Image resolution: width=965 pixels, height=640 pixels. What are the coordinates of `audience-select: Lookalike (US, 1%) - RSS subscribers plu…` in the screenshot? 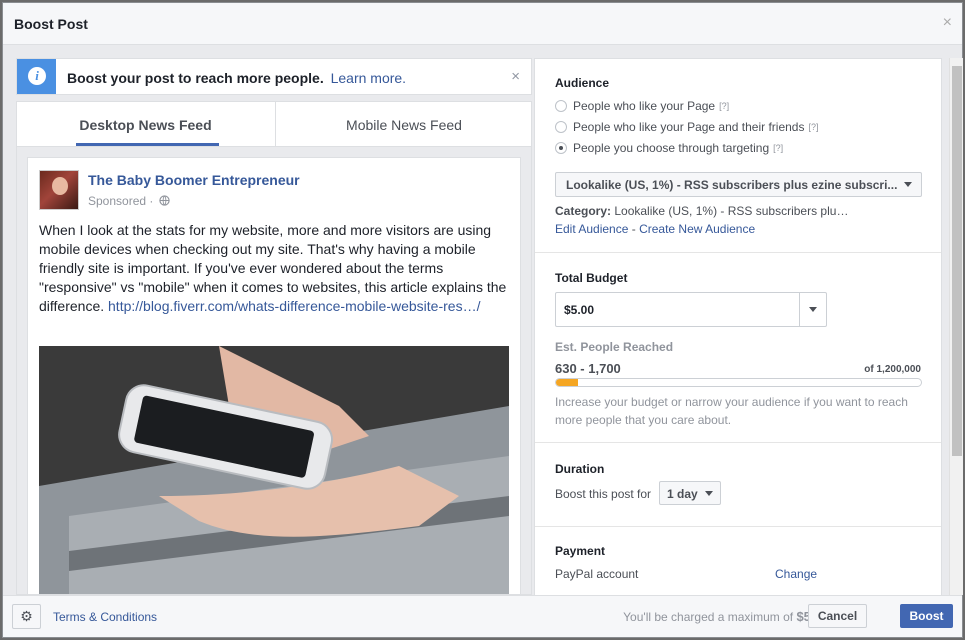 It's located at (738, 184).